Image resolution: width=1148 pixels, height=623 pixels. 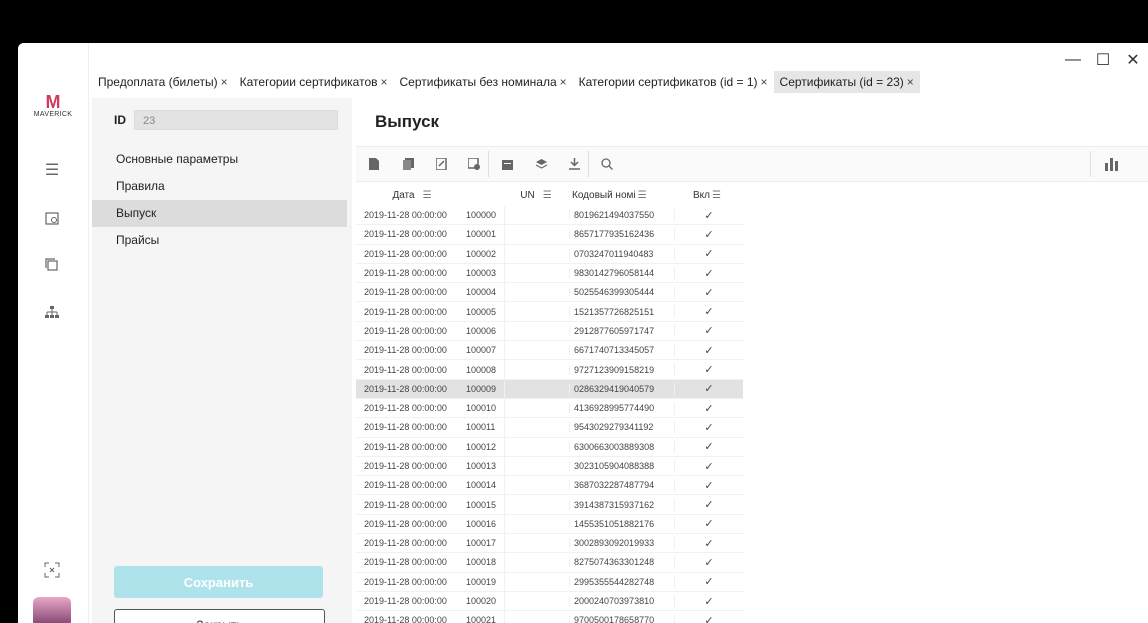 What do you see at coordinates (481, 466) in the screenshot?
I see `cell-number: 100013` at bounding box center [481, 466].